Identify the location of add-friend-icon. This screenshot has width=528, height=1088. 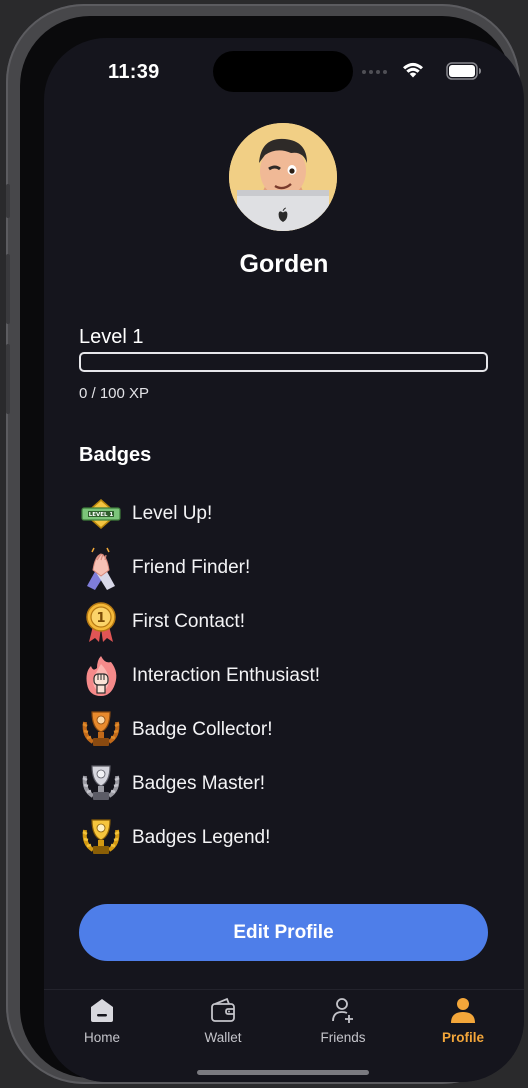
(342, 1010).